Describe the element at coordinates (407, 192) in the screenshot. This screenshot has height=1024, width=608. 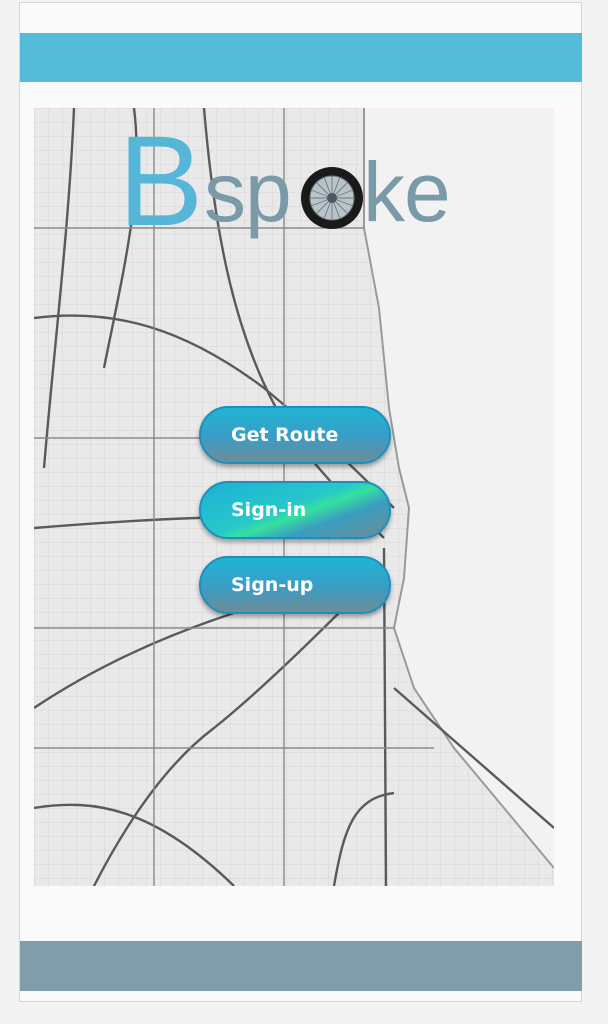
I see `logo-text-ke: ke` at that location.